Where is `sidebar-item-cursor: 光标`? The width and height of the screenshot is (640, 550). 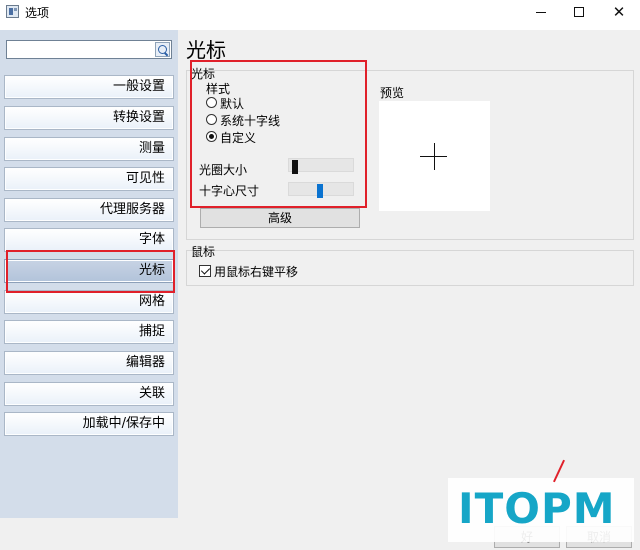 sidebar-item-cursor: 光标 is located at coordinates (89, 271).